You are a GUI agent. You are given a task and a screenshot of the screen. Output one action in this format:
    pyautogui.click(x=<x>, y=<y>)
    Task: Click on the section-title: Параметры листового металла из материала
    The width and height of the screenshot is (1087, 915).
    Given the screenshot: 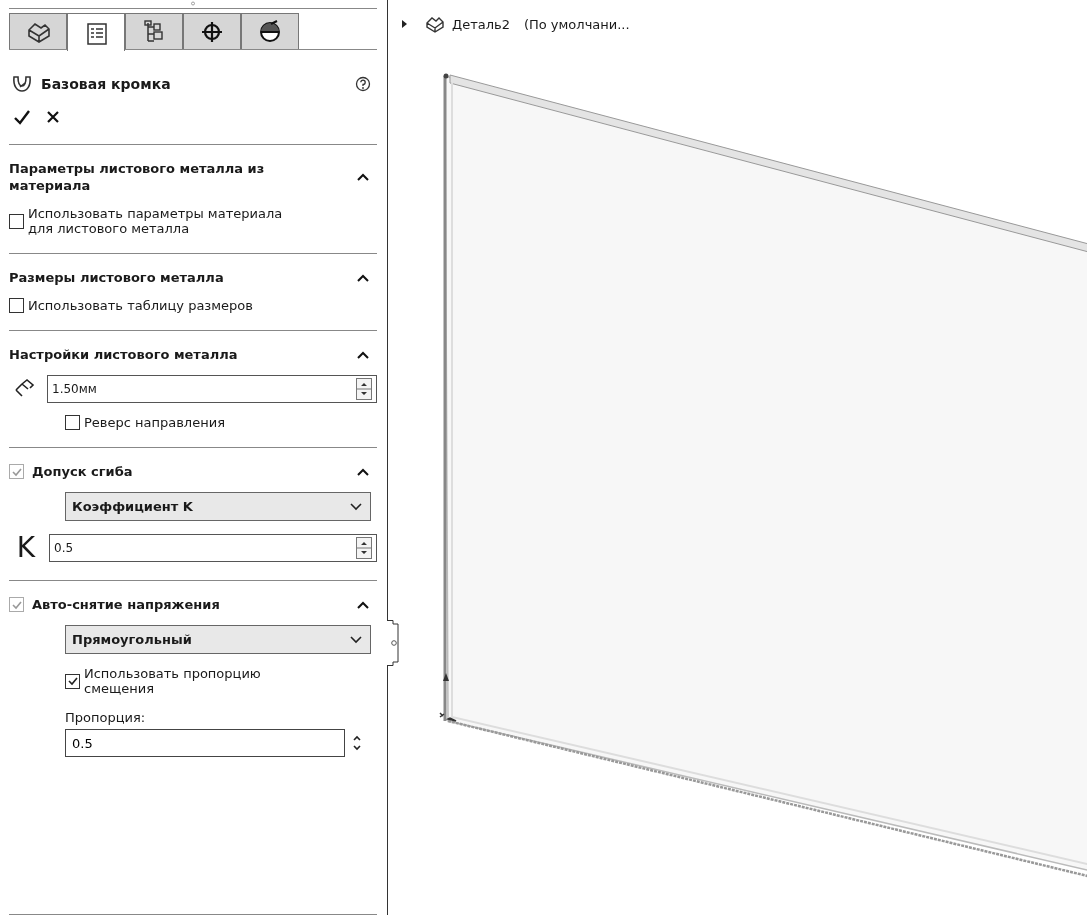 What is the action you would take?
    pyautogui.click(x=179, y=177)
    